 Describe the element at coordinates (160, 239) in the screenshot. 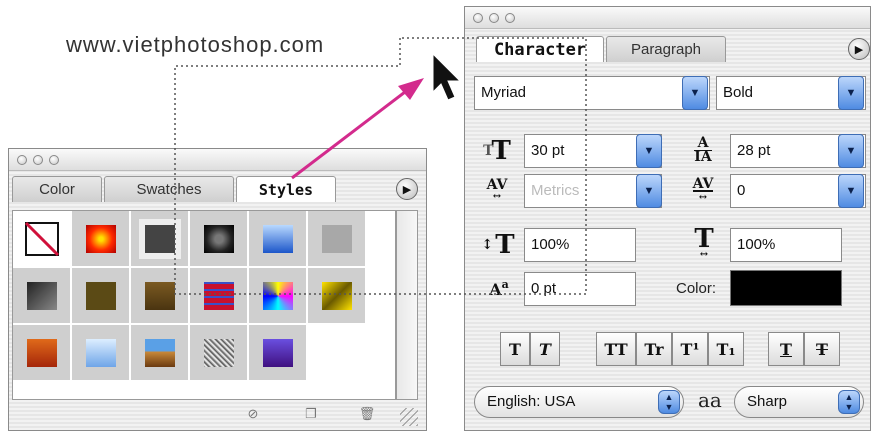

I see `style-swatch-dark-inset` at that location.